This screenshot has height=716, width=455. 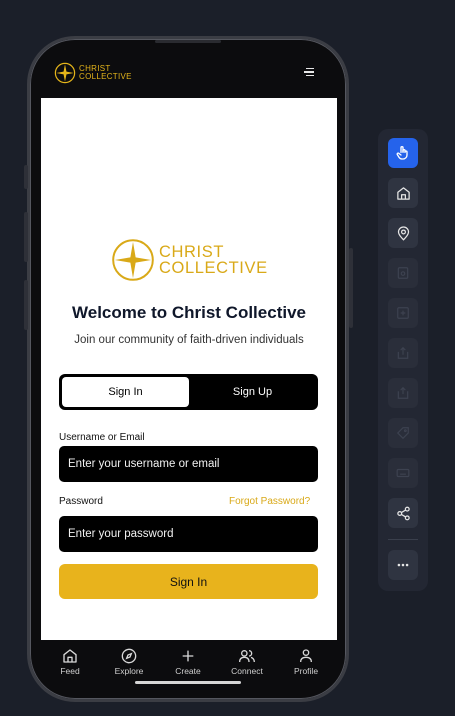 What do you see at coordinates (269, 501) in the screenshot?
I see `forgot-password-link: Forgot Password?` at bounding box center [269, 501].